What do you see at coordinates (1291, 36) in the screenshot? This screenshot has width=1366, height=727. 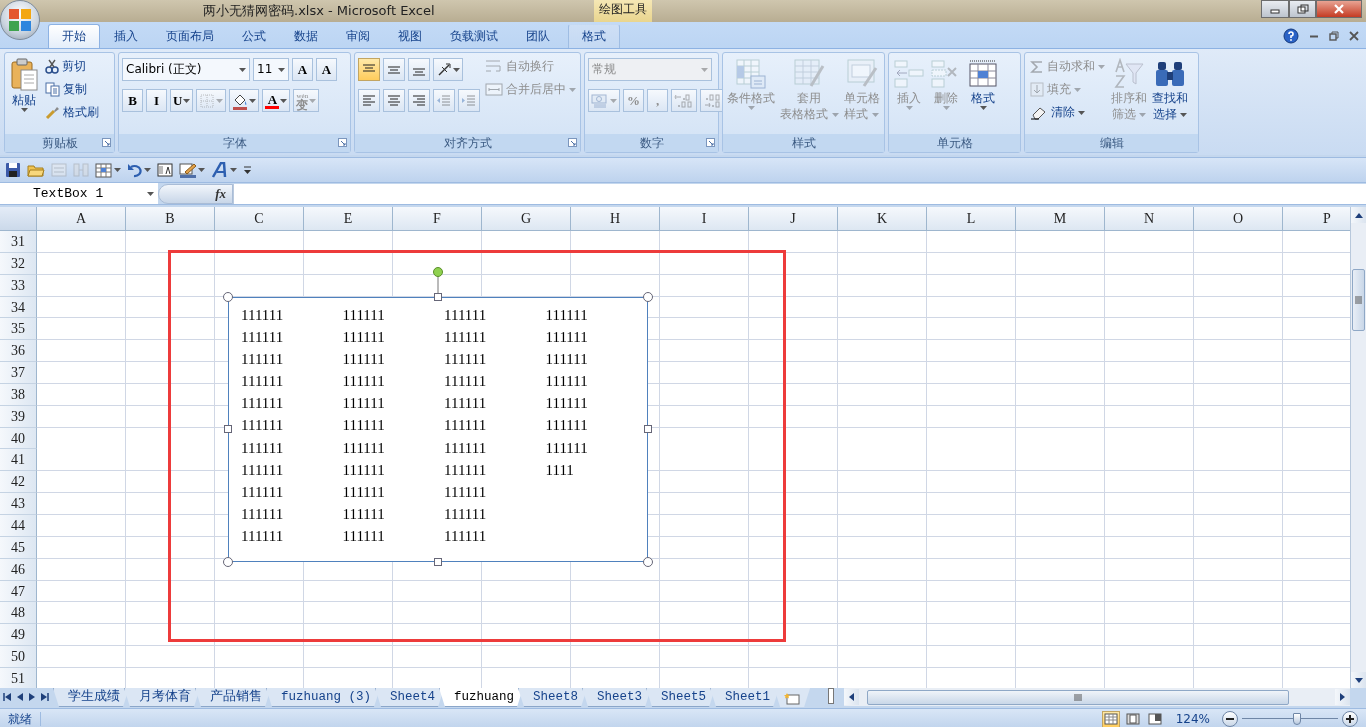 I see `help-button` at bounding box center [1291, 36].